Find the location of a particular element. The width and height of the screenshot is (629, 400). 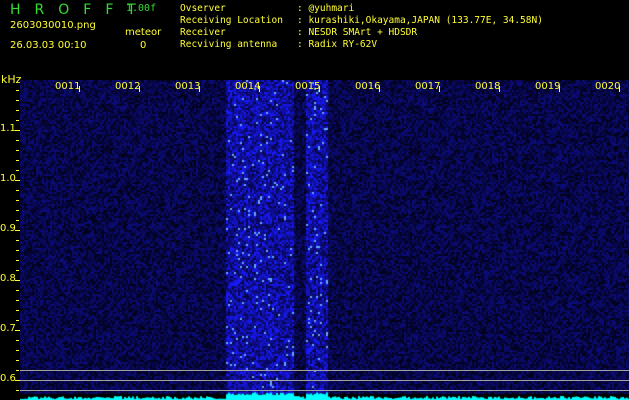

y-tick-label: 0.8 is located at coordinates (8, 278).